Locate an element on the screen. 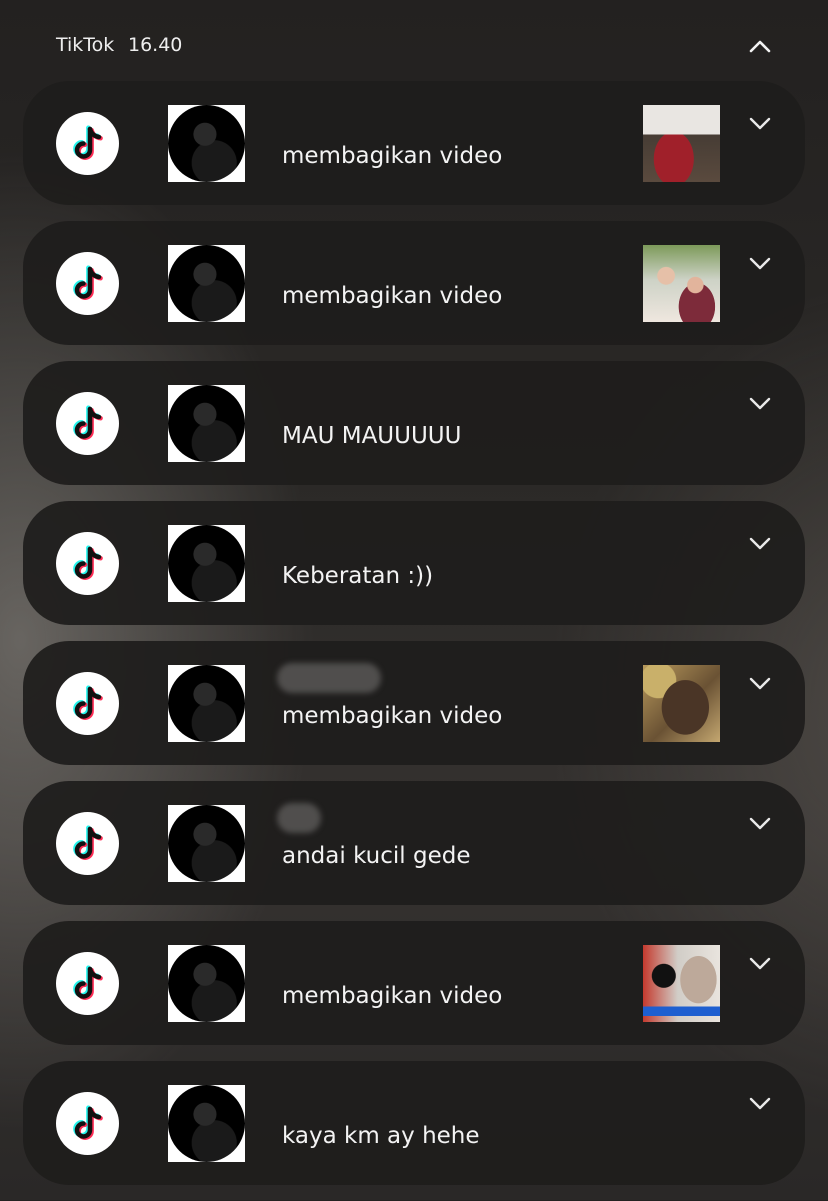 This screenshot has width=828, height=1201. collapse-group-button is located at coordinates (760, 46).